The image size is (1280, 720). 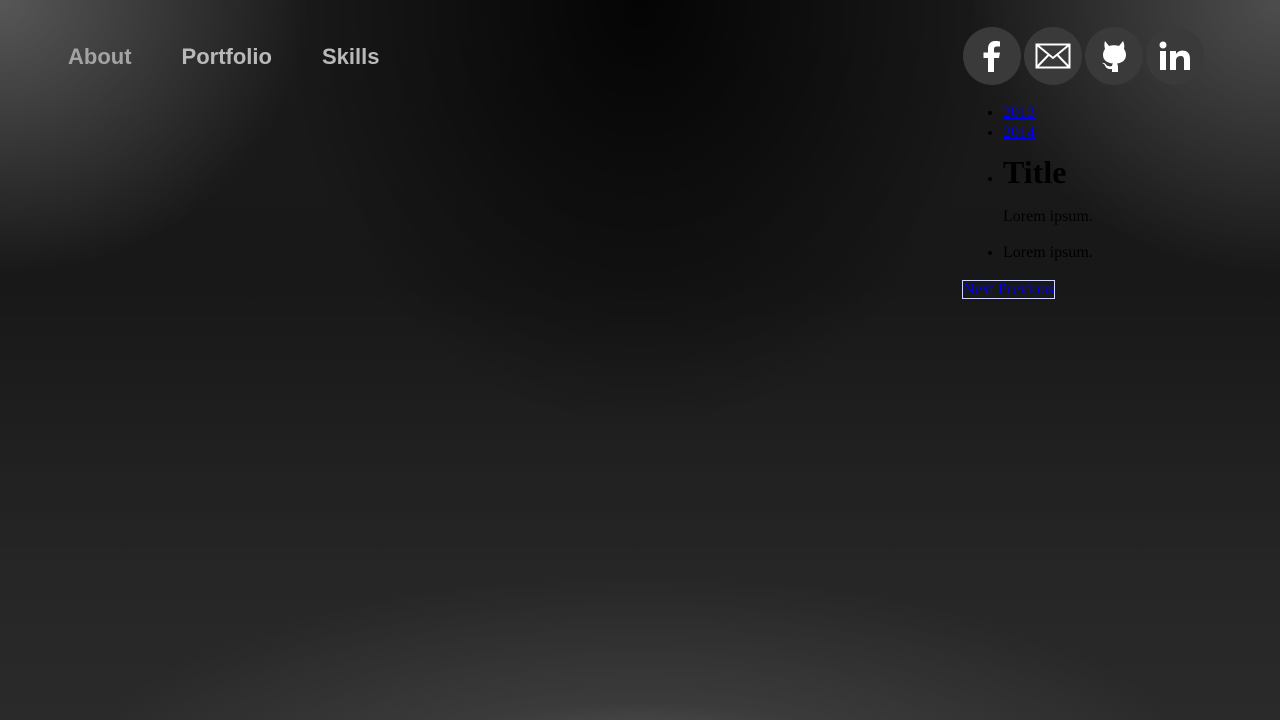 I want to click on archive-year-item: 2013, so click(x=1133, y=113).